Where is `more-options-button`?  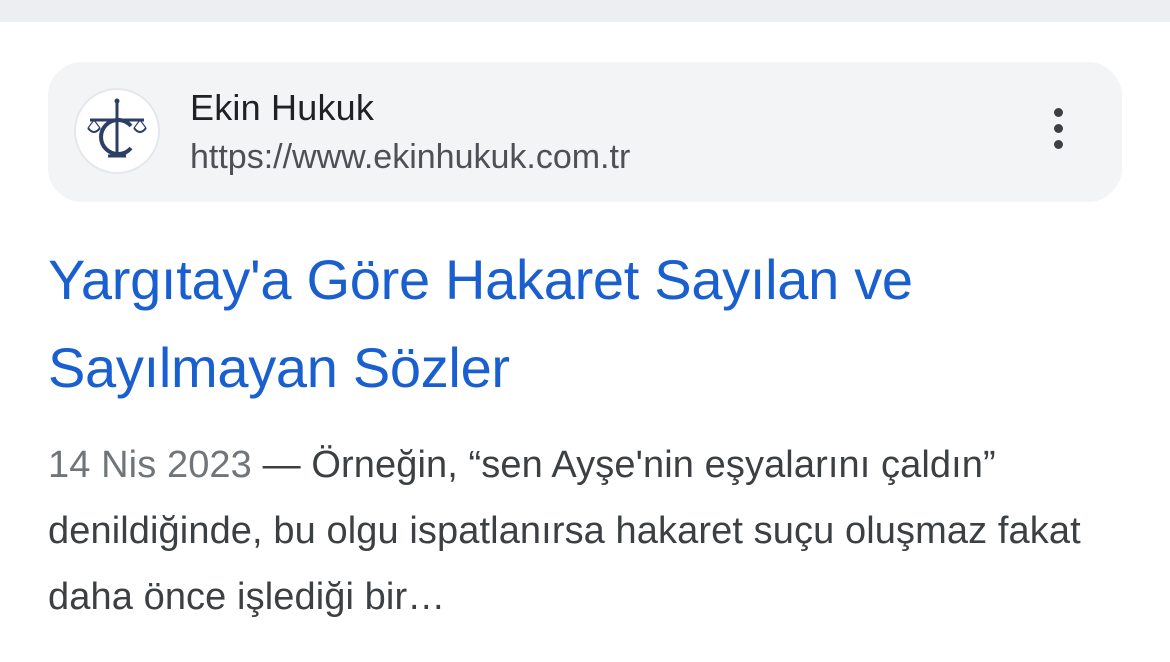
more-options-button is located at coordinates (1058, 128).